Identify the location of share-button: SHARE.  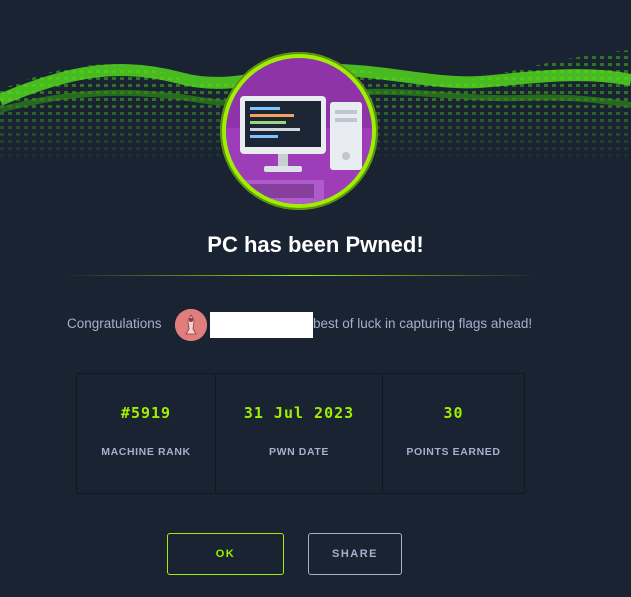
(355, 554).